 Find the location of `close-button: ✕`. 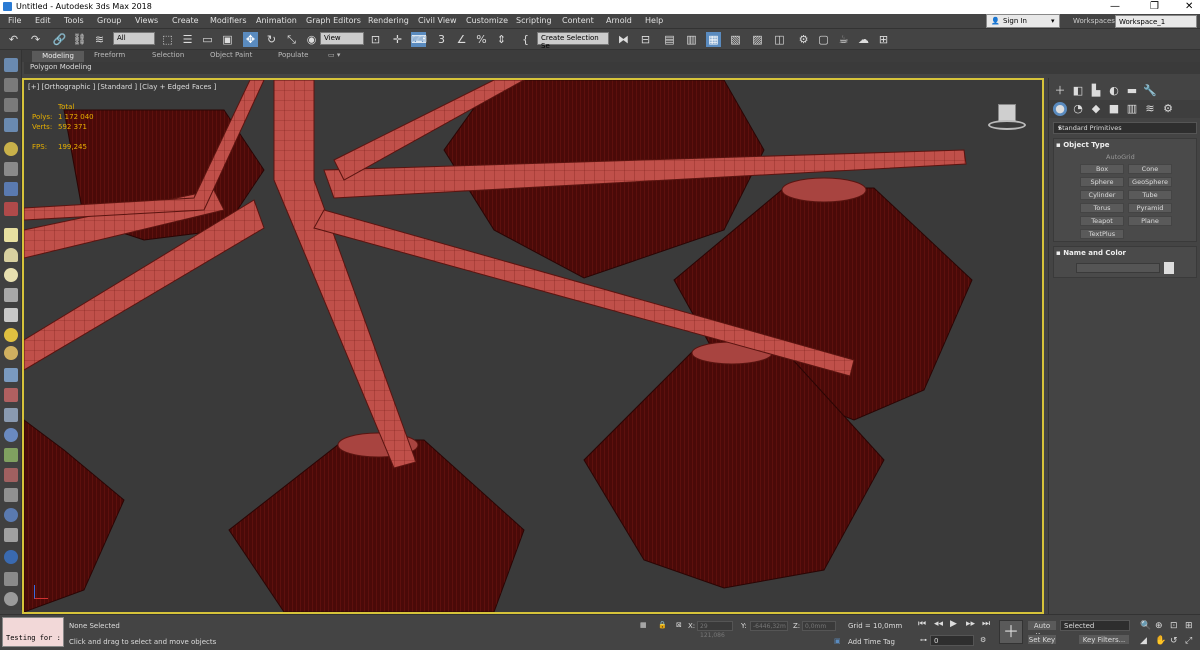

close-button: ✕ is located at coordinates (1189, 6).